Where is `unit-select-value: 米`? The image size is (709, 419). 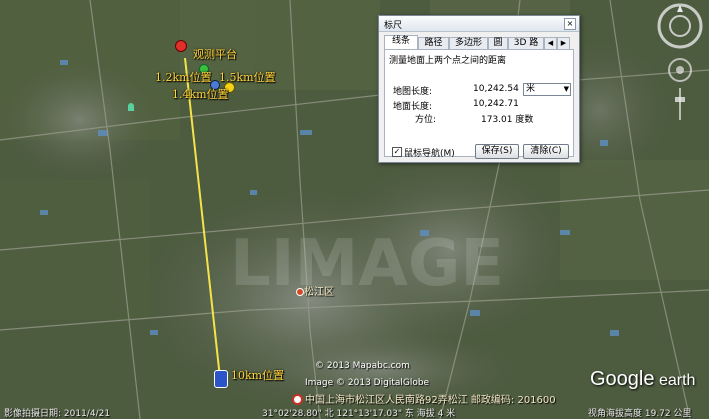 unit-select-value: 米 is located at coordinates (531, 89).